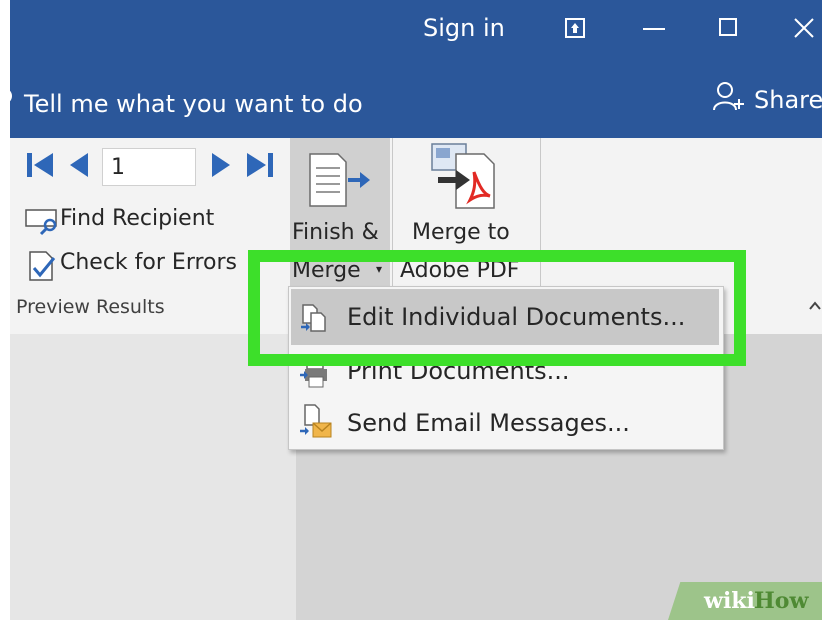 This screenshot has width=822, height=620. What do you see at coordinates (416, 30) in the screenshot?
I see `title-bar: Sign in` at bounding box center [416, 30].